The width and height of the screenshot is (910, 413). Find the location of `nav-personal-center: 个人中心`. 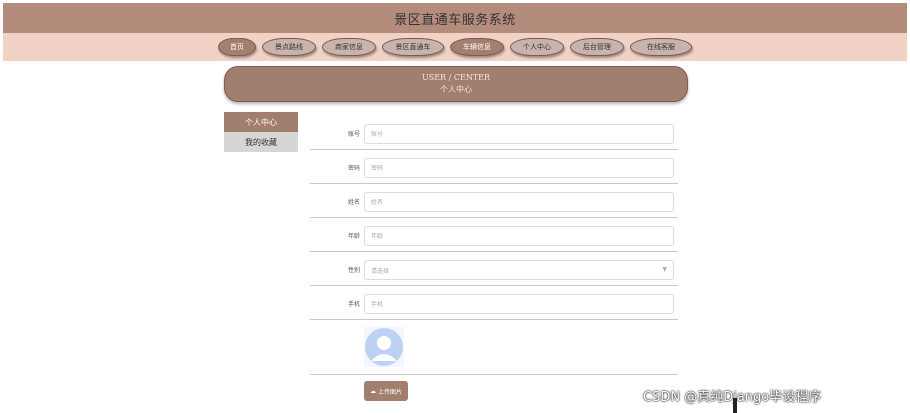

nav-personal-center: 个人中心 is located at coordinates (537, 47).